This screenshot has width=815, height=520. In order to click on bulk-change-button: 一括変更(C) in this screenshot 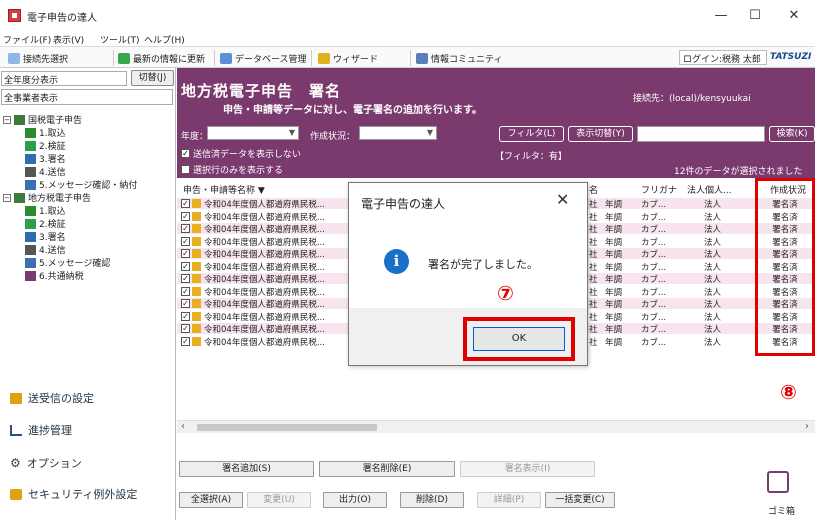, I will do `click(580, 500)`.